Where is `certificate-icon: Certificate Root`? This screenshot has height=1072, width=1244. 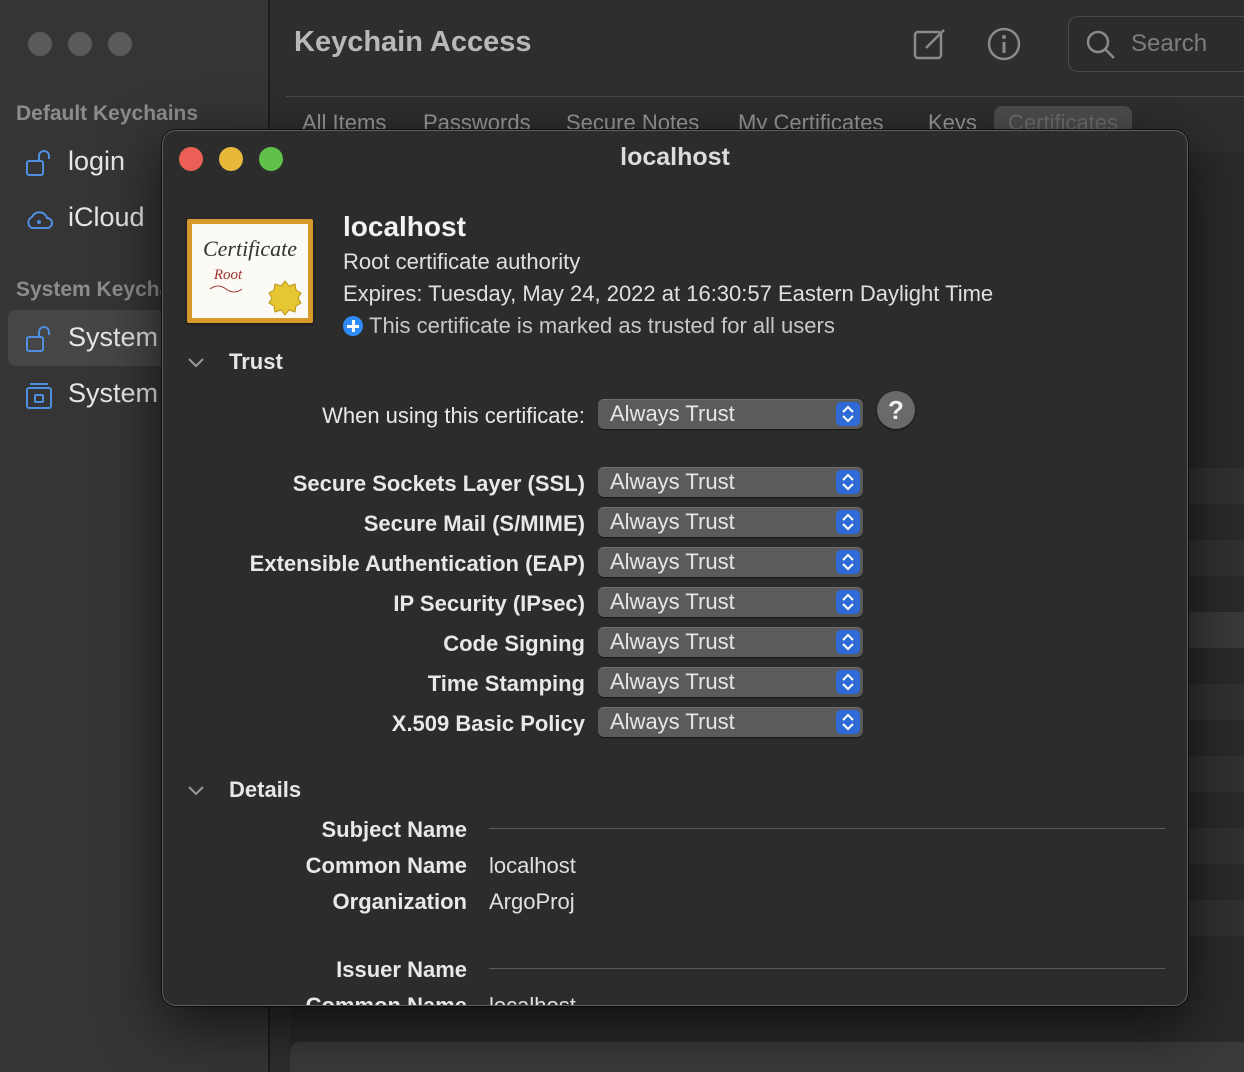 certificate-icon: Certificate Root is located at coordinates (250, 271).